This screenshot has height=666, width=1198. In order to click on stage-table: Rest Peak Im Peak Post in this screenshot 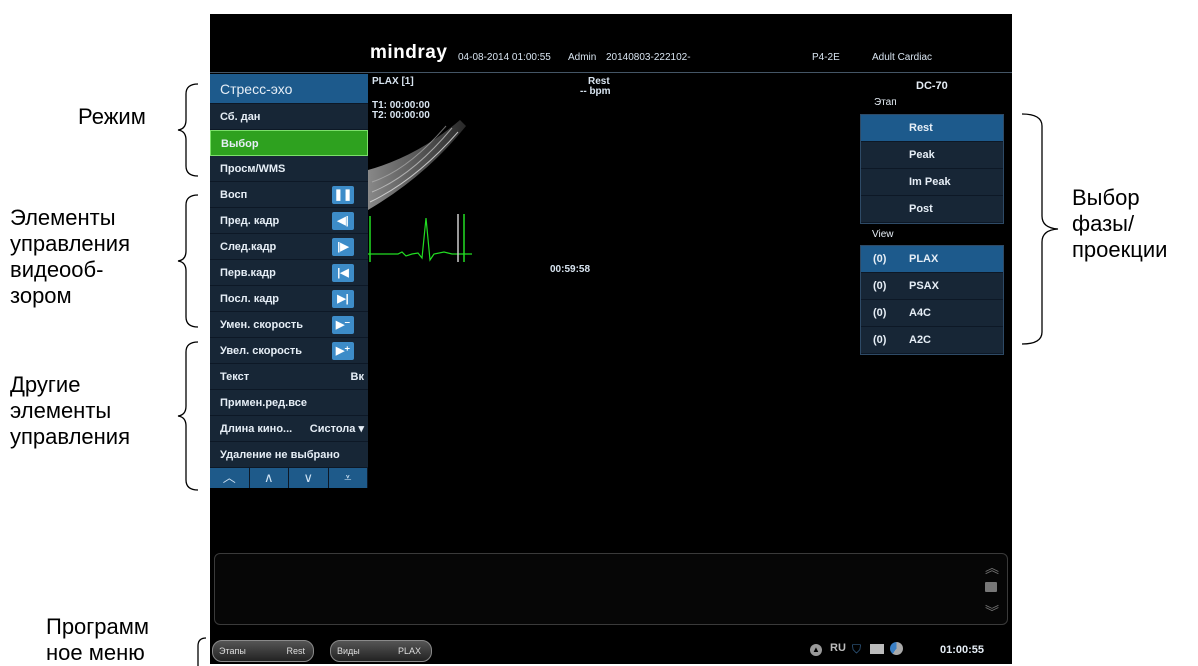, I will do `click(932, 169)`.